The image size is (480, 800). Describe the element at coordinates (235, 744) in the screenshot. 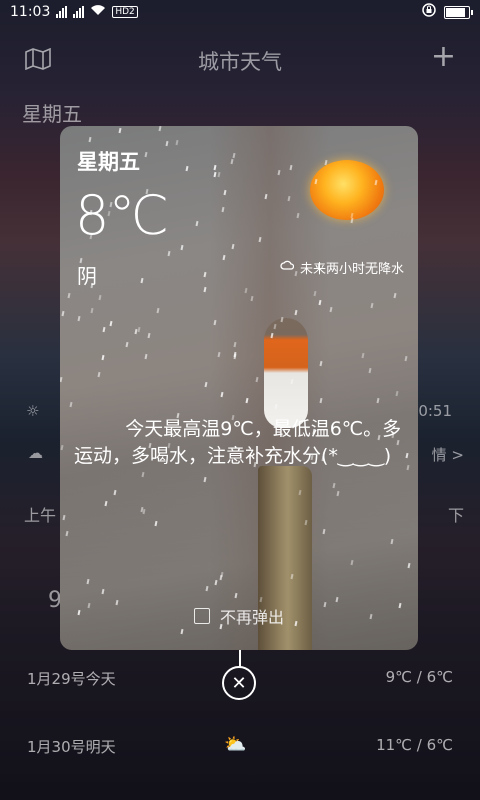

I see `partly-cloudy-icon: ⛅` at that location.